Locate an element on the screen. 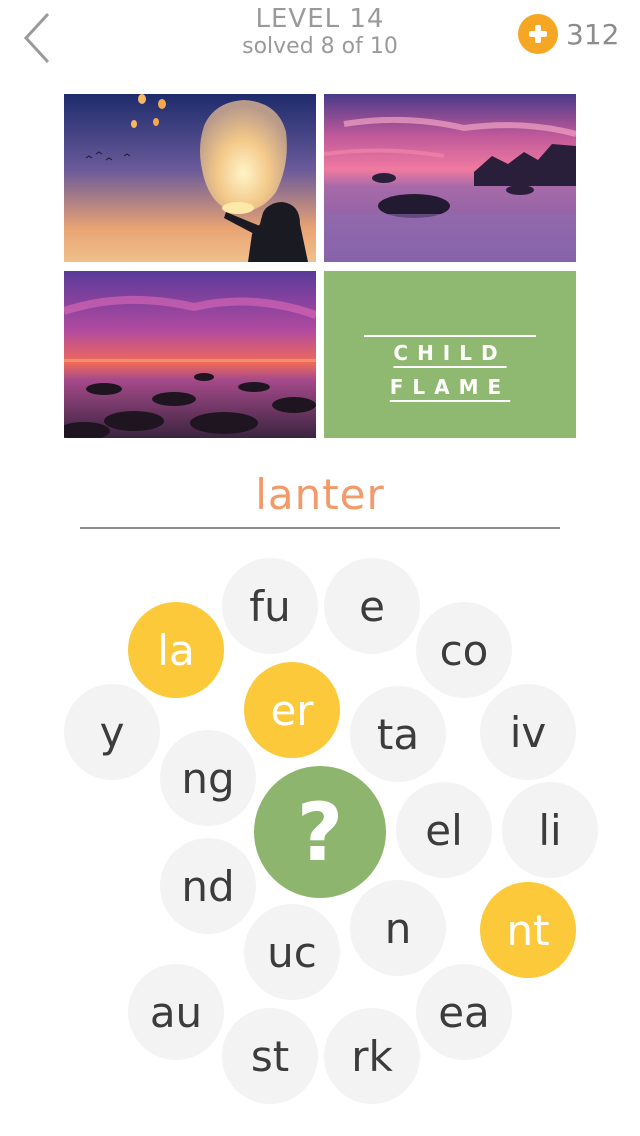 This screenshot has height=1136, width=640. sunset-rocks-photo is located at coordinates (450, 178).